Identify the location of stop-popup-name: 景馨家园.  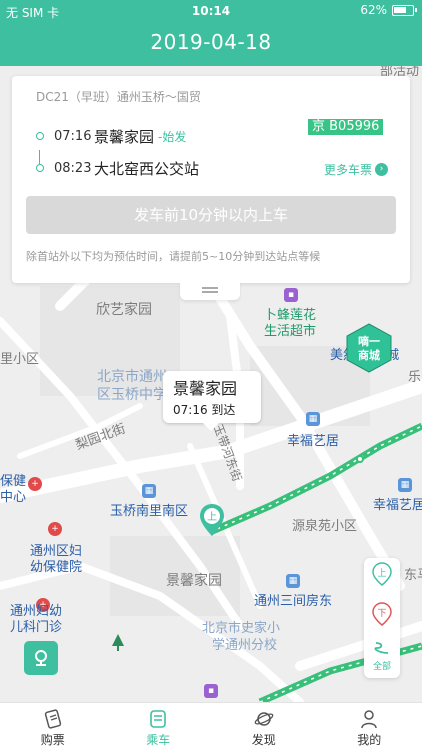
(205, 388).